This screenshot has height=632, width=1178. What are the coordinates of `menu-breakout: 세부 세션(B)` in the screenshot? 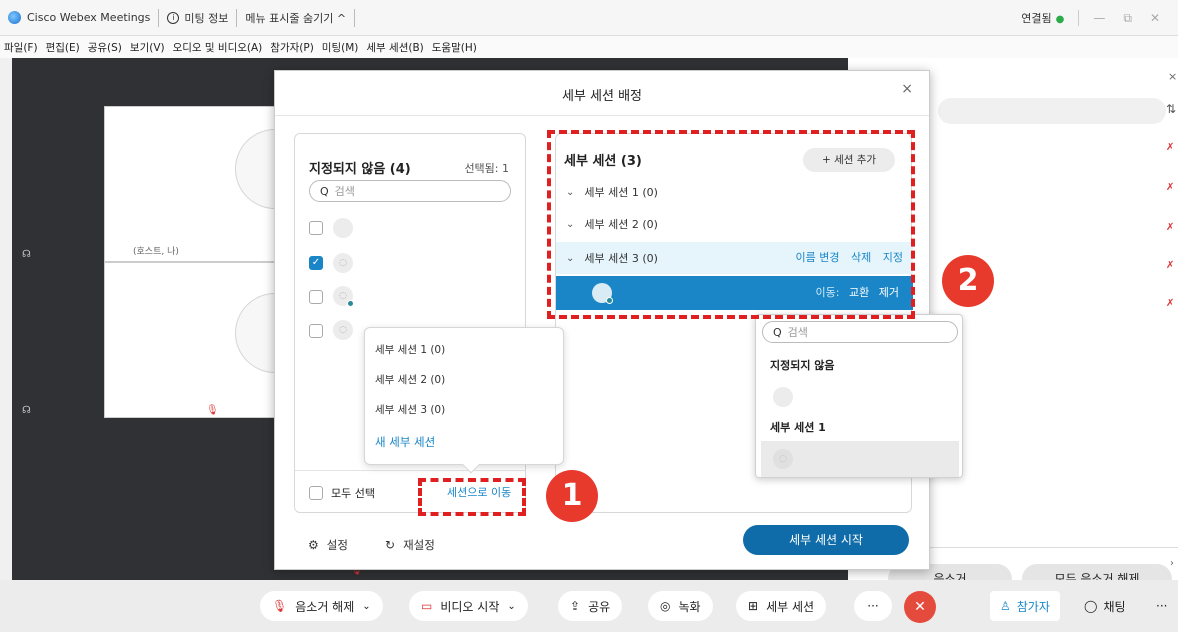 It's located at (394, 47).